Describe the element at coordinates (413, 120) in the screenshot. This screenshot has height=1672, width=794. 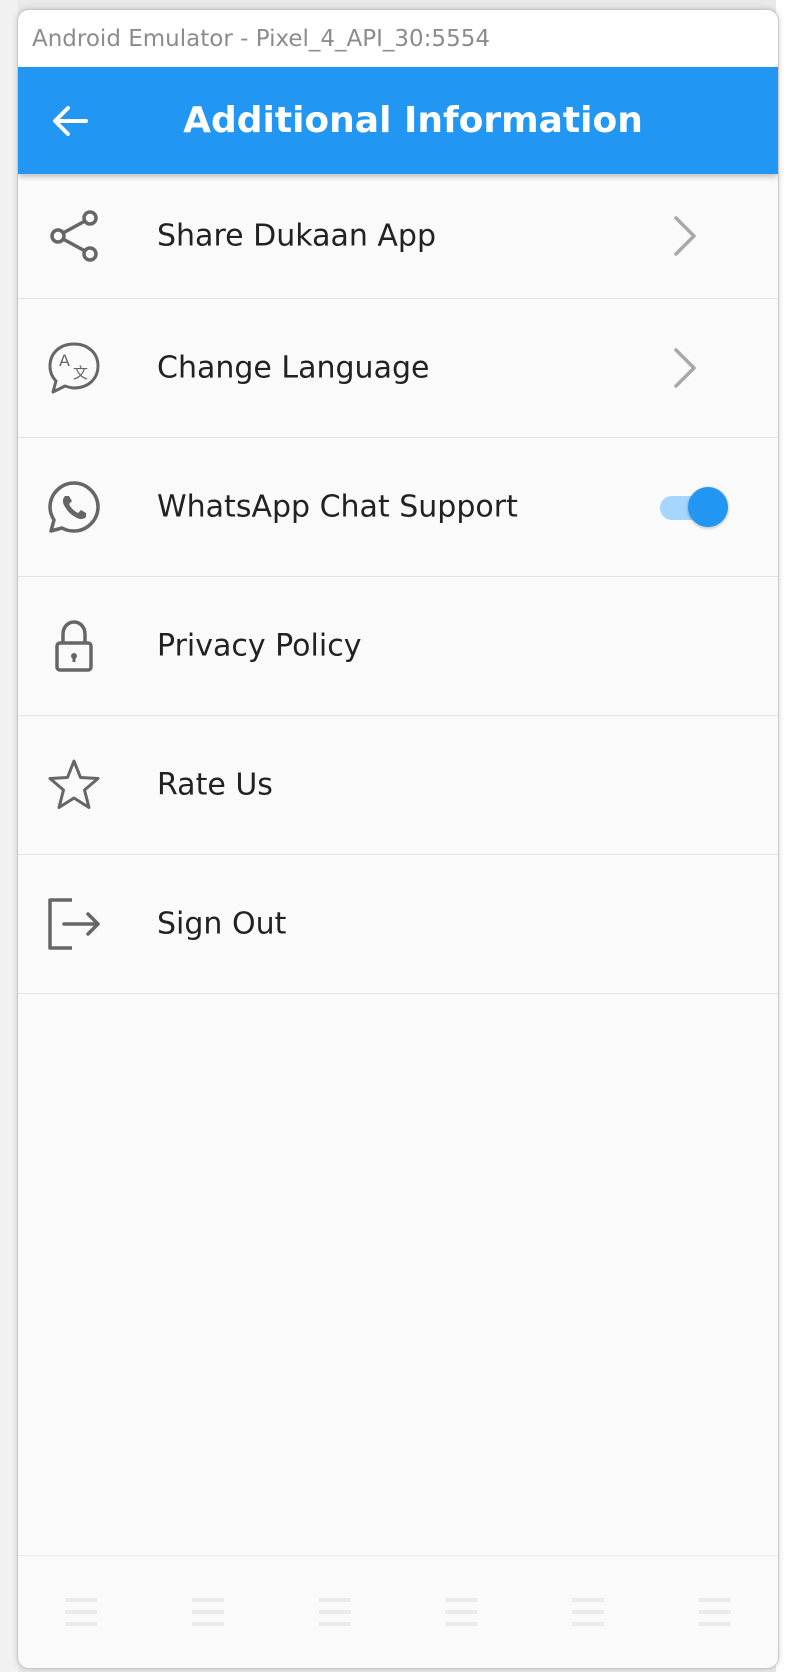
I see `page-title: Additional Information` at that location.